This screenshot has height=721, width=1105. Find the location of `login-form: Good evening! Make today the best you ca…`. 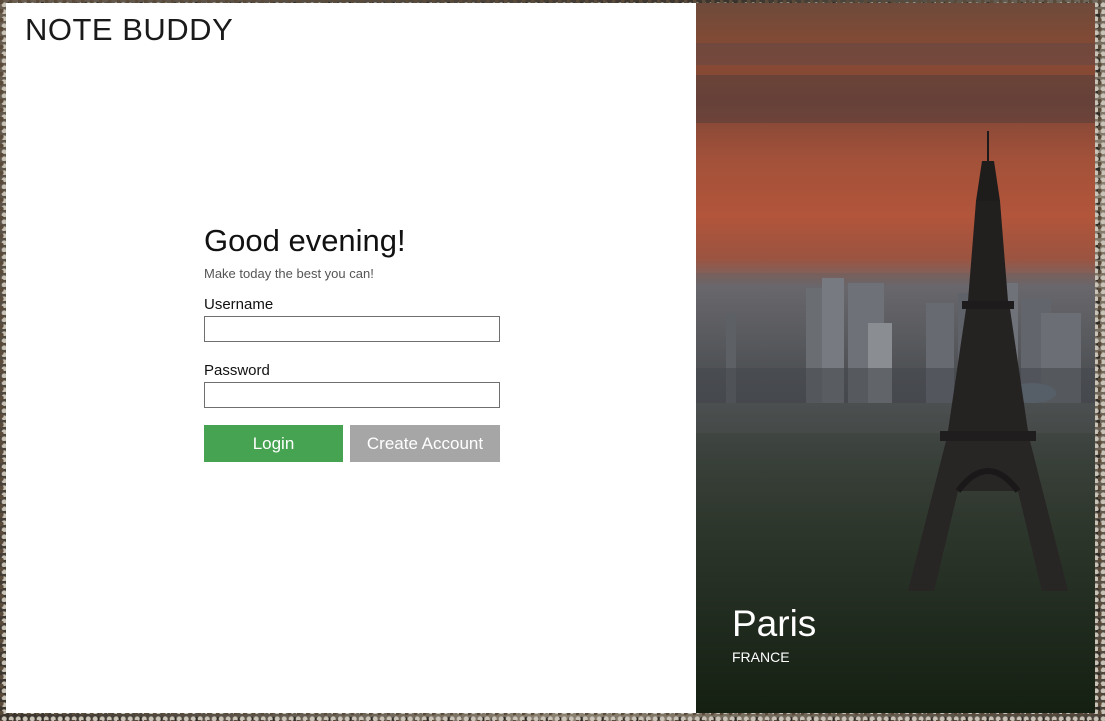

login-form: Good evening! Make today the best you ca… is located at coordinates (354, 342).